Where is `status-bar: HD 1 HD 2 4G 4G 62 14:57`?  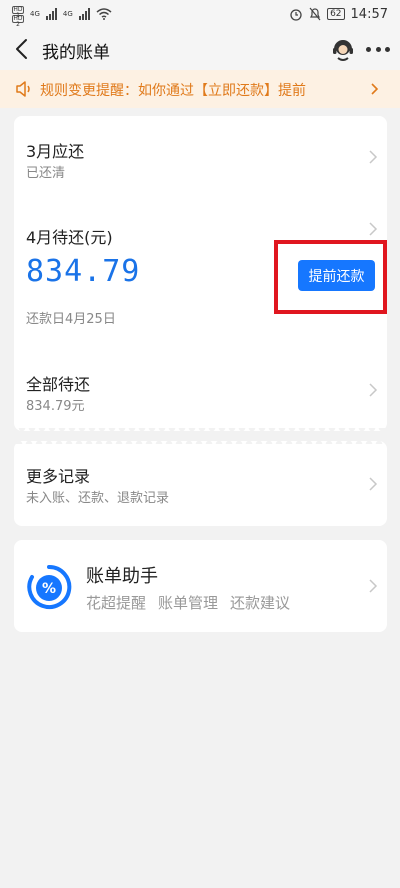
status-bar: HD 1 HD 2 4G 4G 62 14:57 is located at coordinates (200, 14).